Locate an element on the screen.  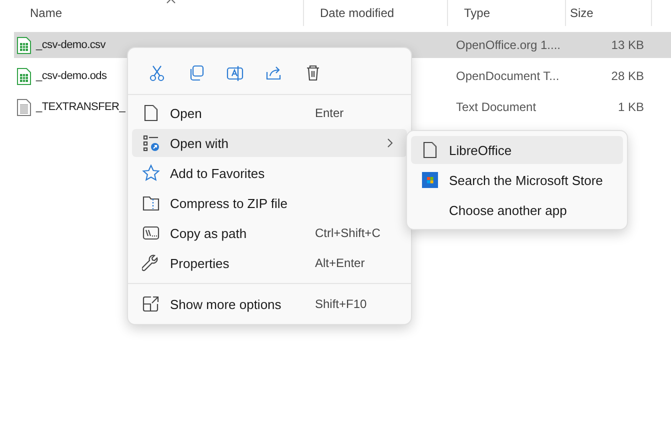
column-header: Size is located at coordinates (582, 13).